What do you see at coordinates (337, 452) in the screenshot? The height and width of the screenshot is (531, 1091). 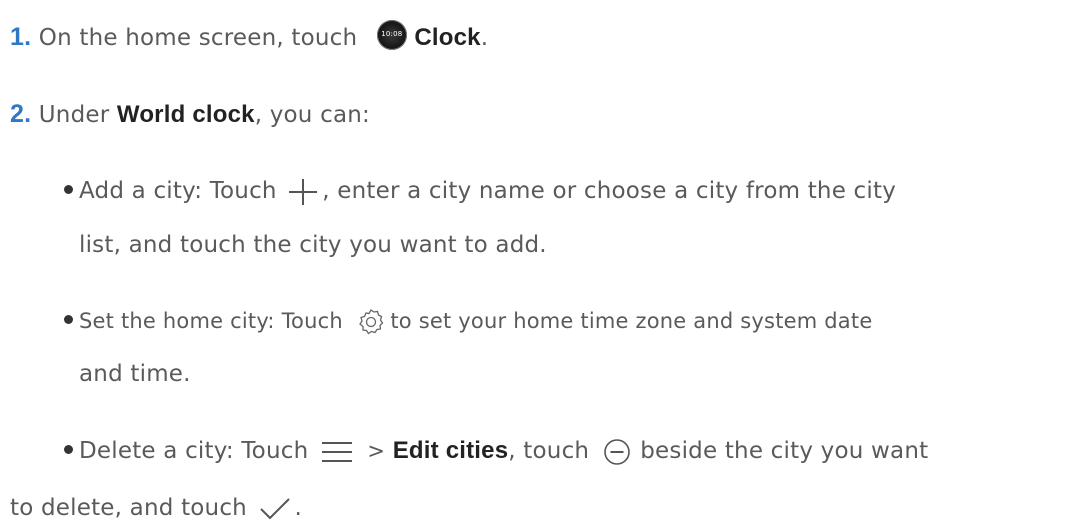 I see `menu-icon` at bounding box center [337, 452].